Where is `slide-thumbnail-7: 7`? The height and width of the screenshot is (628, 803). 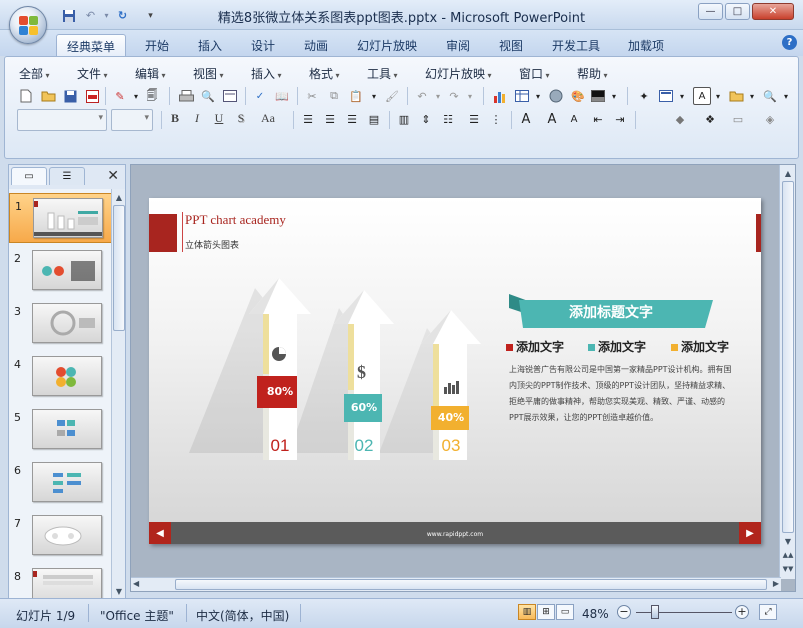 slide-thumbnail-7: 7 is located at coordinates (61, 536).